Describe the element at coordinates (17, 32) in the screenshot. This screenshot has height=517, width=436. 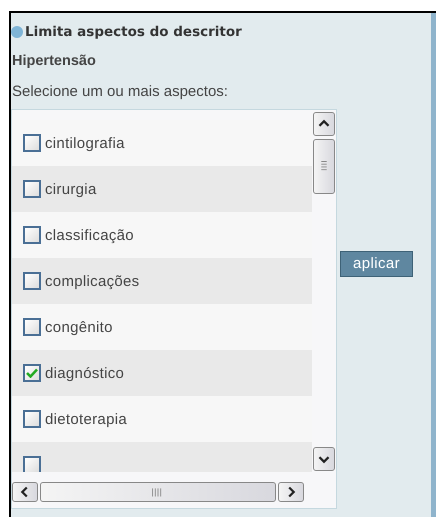
I see `bullet-icon` at that location.